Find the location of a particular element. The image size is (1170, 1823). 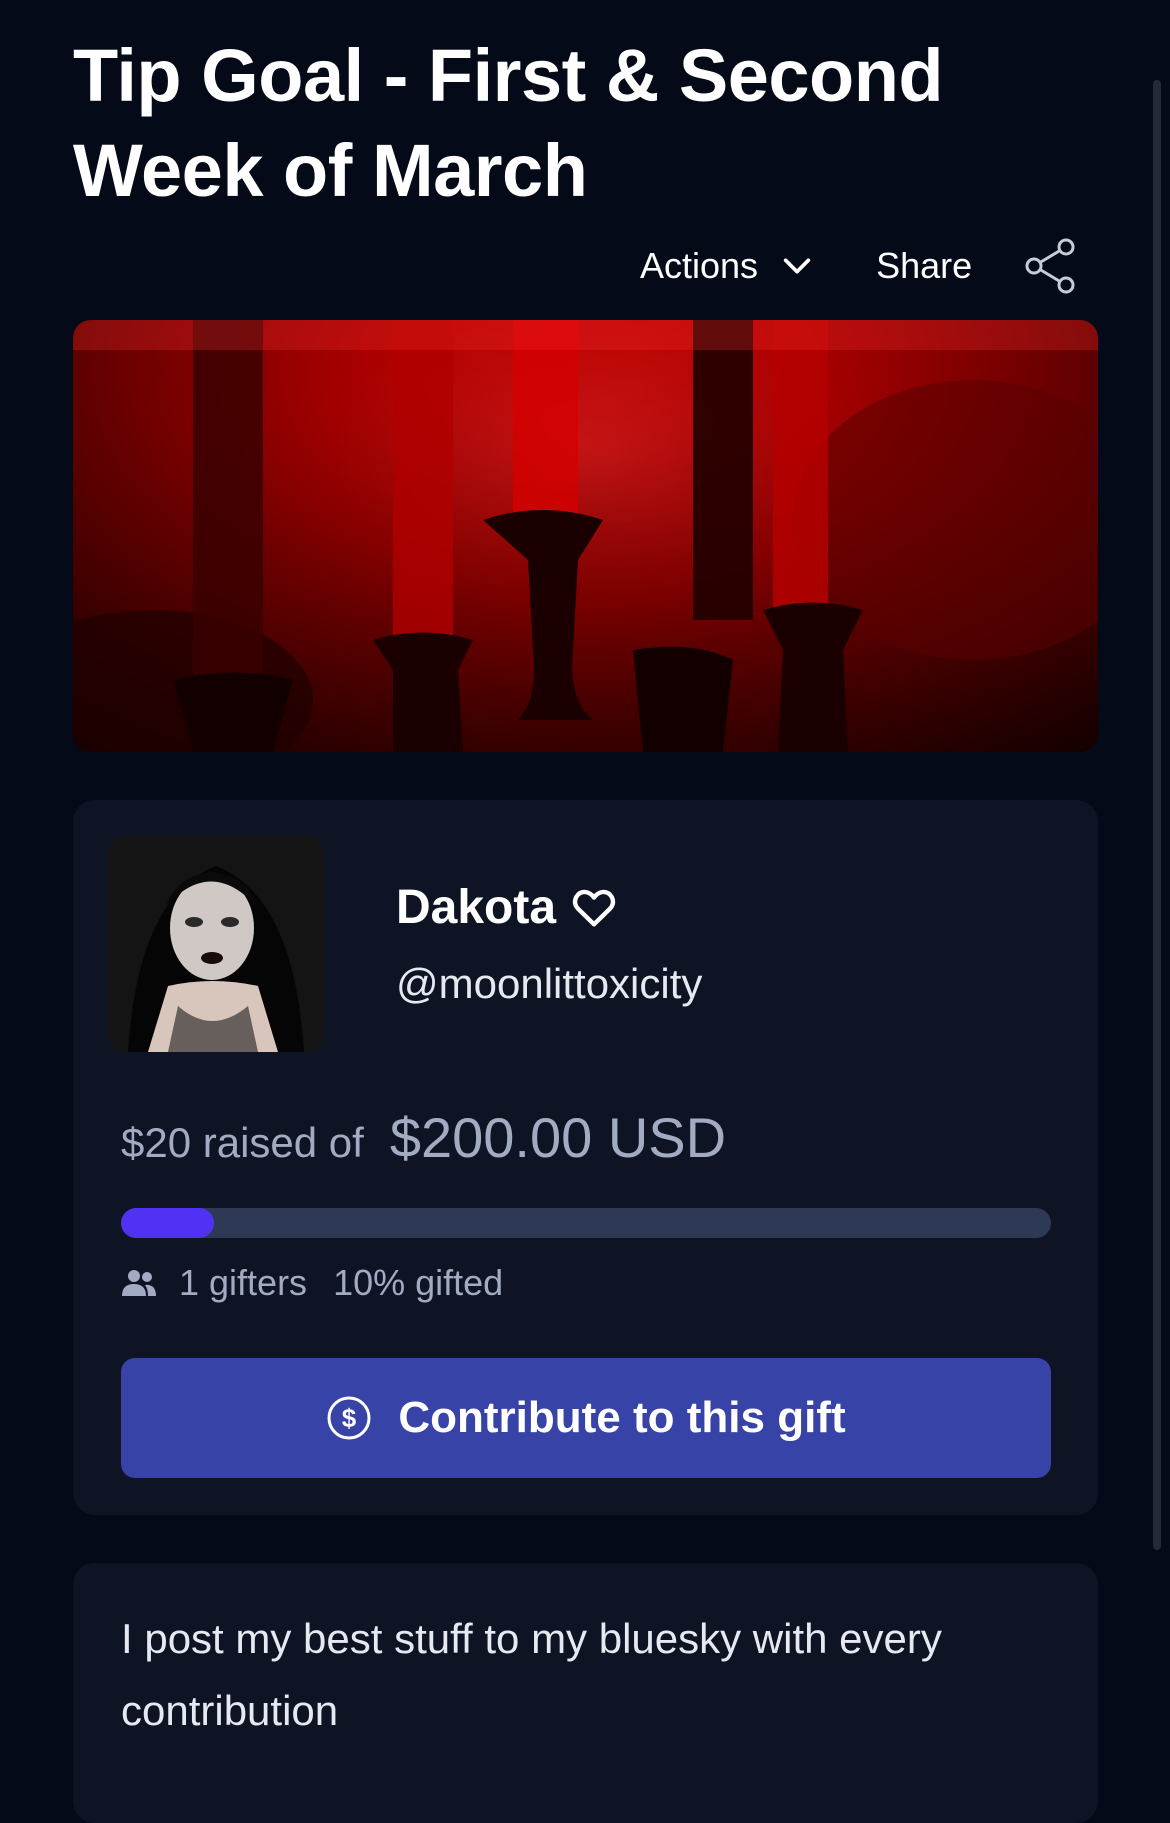

raised-summary: $20 raised of $200.00 USD is located at coordinates (423, 1137).